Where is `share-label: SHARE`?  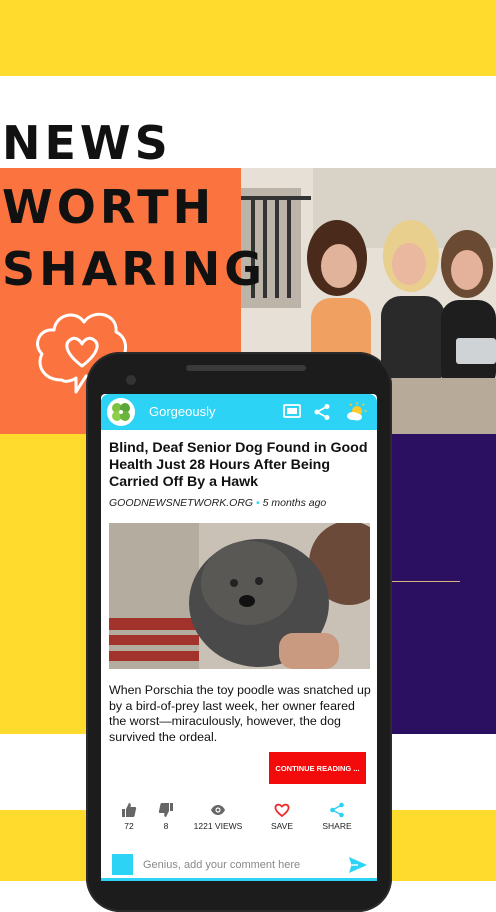 share-label: SHARE is located at coordinates (337, 826).